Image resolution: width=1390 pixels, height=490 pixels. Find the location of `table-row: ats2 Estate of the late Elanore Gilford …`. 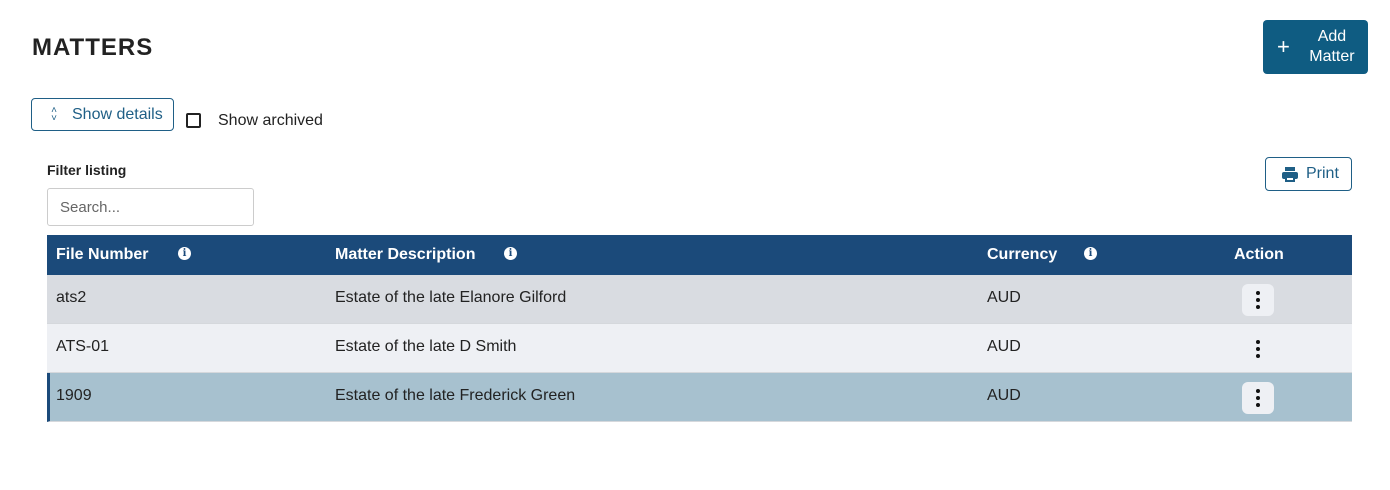

table-row: ats2 Estate of the late Elanore Gilford … is located at coordinates (699, 299).